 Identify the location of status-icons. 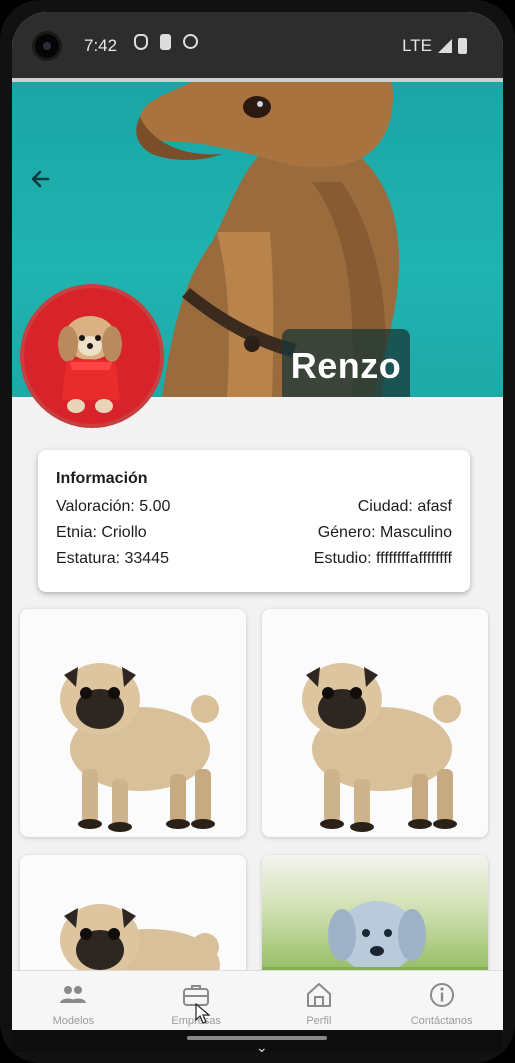
(166, 42).